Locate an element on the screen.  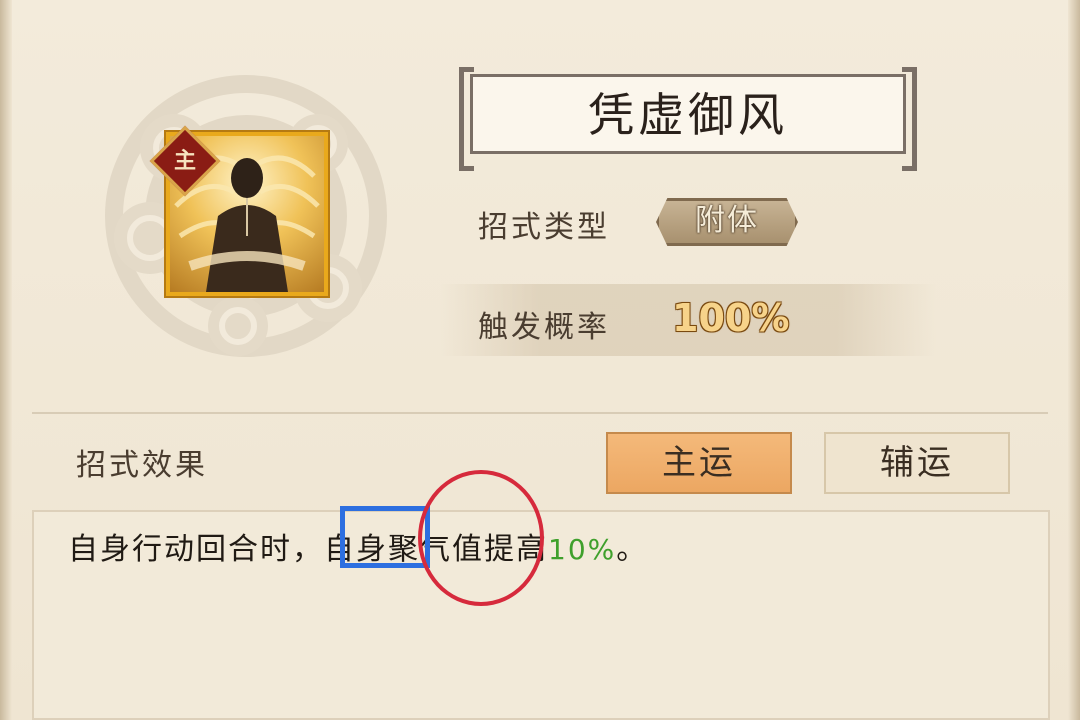
tab-assist-effect: 辅运 is located at coordinates (917, 463).